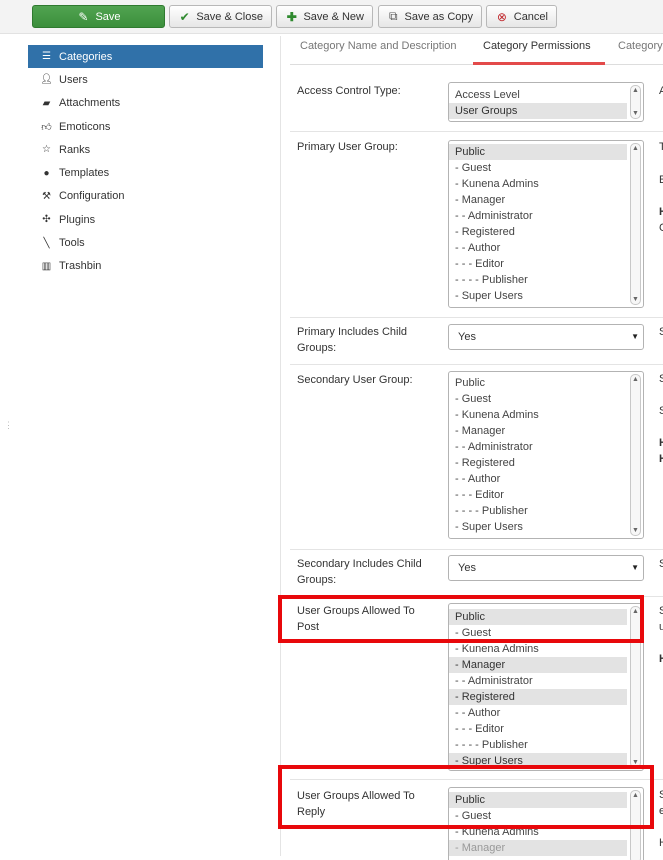  Describe the element at coordinates (467, 337) in the screenshot. I see `select-value: Yes` at that location.